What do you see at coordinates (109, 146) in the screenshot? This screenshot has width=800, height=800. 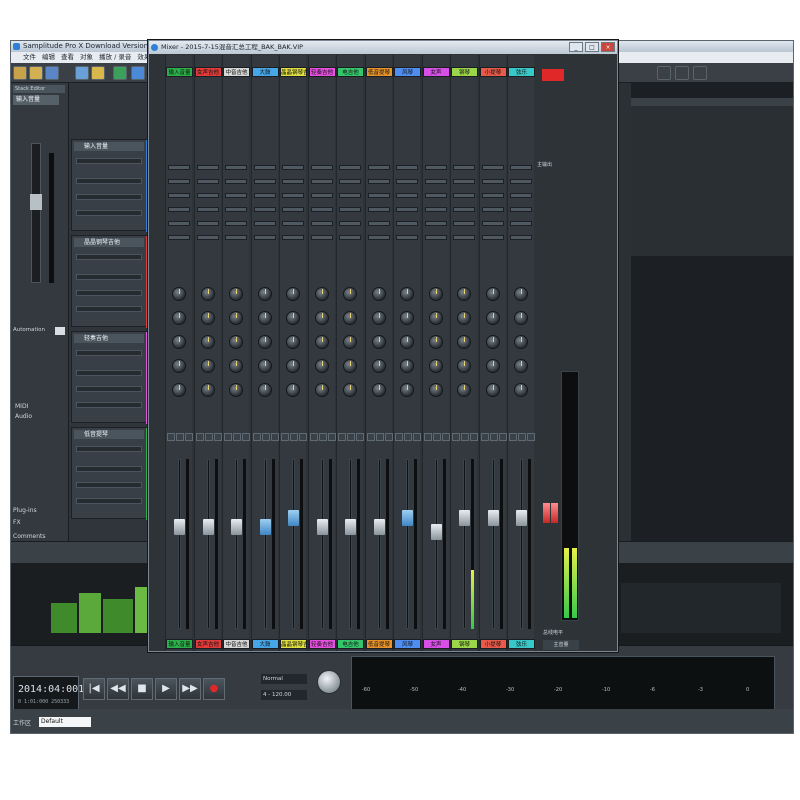 I see `track-name: 输入音量` at bounding box center [109, 146].